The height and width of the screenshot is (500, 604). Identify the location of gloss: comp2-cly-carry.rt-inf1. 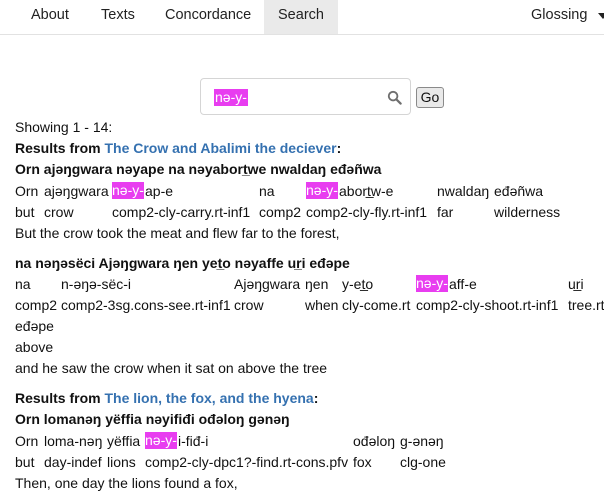
(181, 212).